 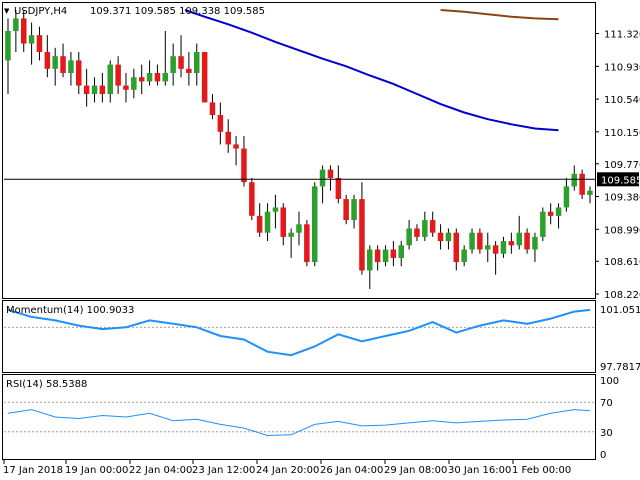 I want to click on momentum-tick-label: 101.0519, so click(x=620, y=310).